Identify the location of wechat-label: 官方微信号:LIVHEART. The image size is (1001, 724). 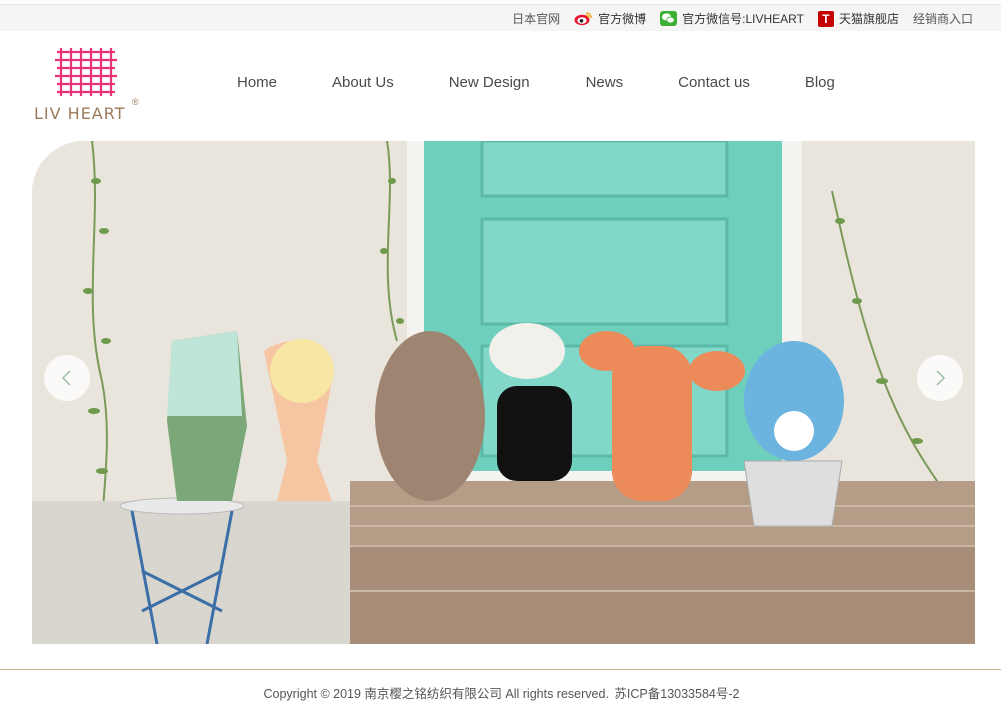
(743, 19).